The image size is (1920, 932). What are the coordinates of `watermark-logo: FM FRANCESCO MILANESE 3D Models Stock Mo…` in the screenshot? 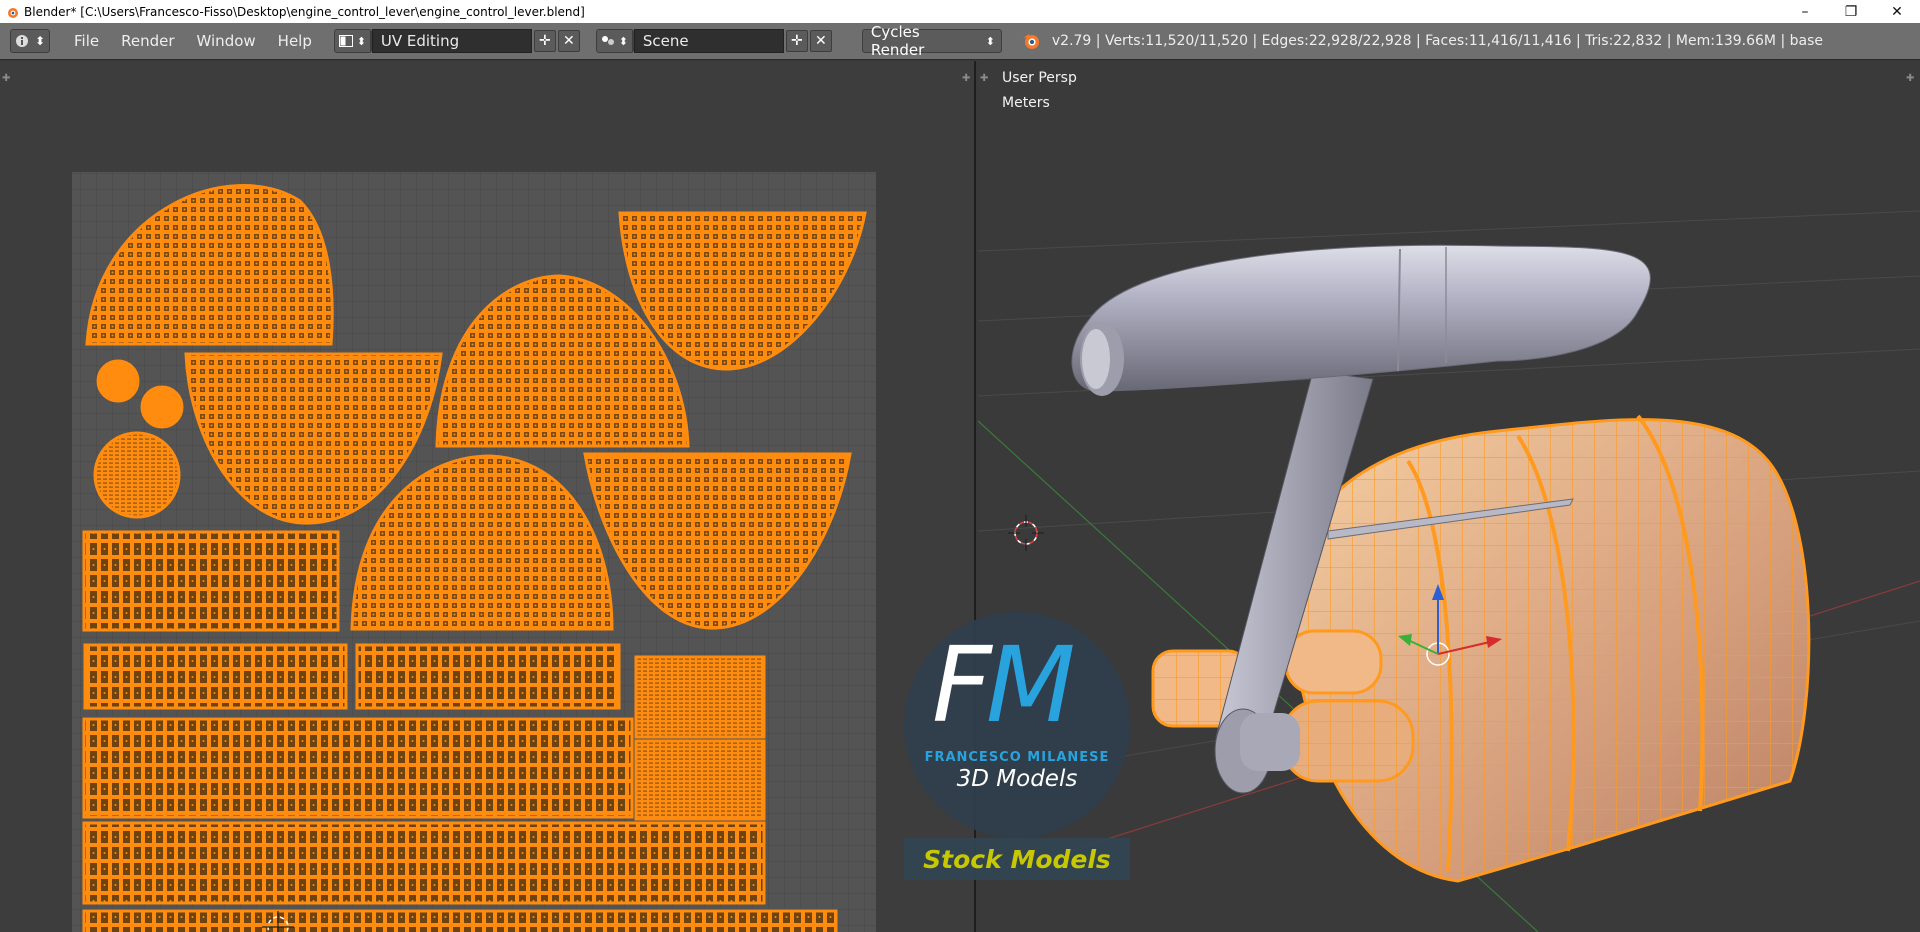 It's located at (1017, 745).